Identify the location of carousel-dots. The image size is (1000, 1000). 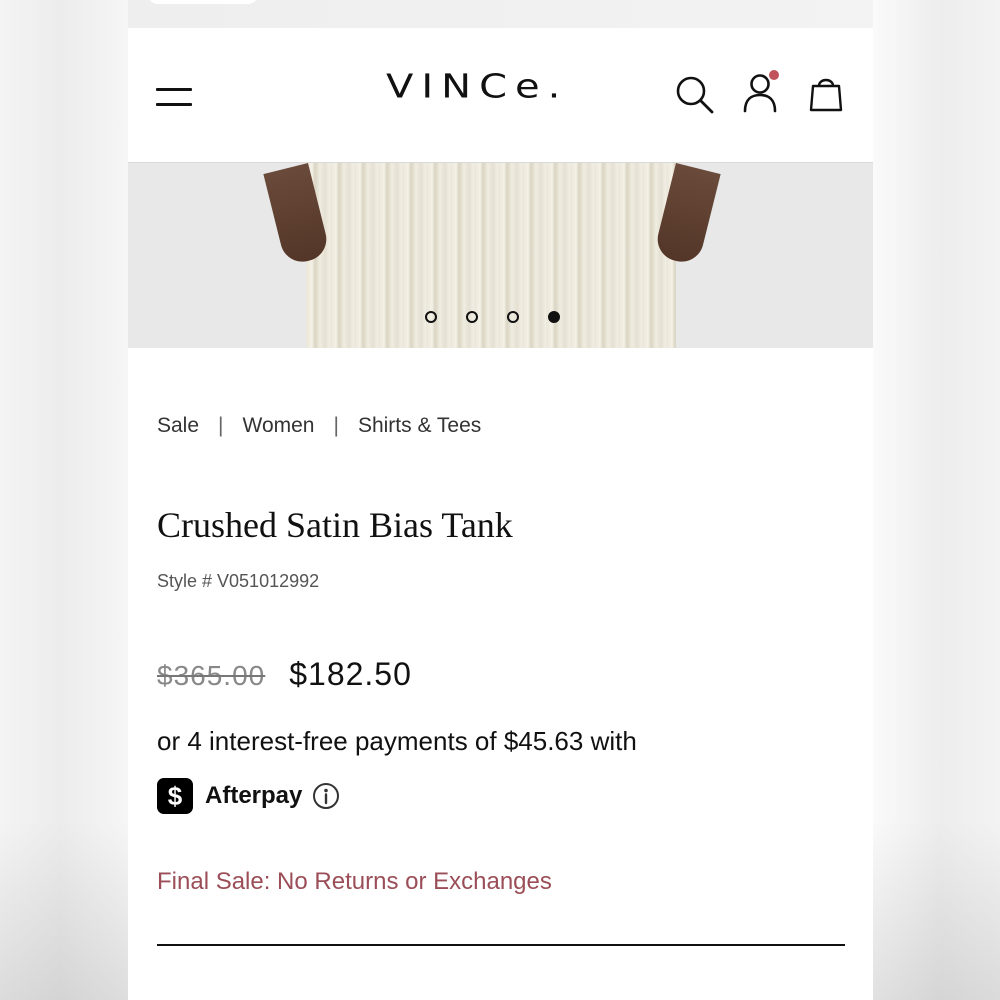
(492, 317).